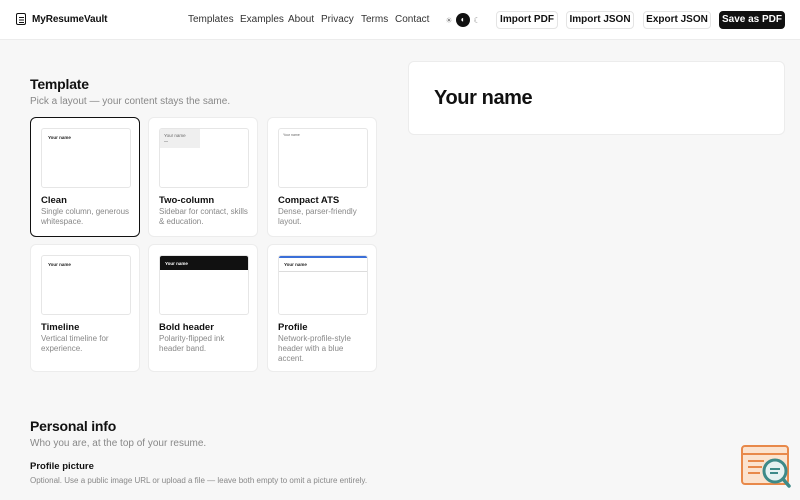  What do you see at coordinates (301, 19) in the screenshot?
I see `nav-about: About` at bounding box center [301, 19].